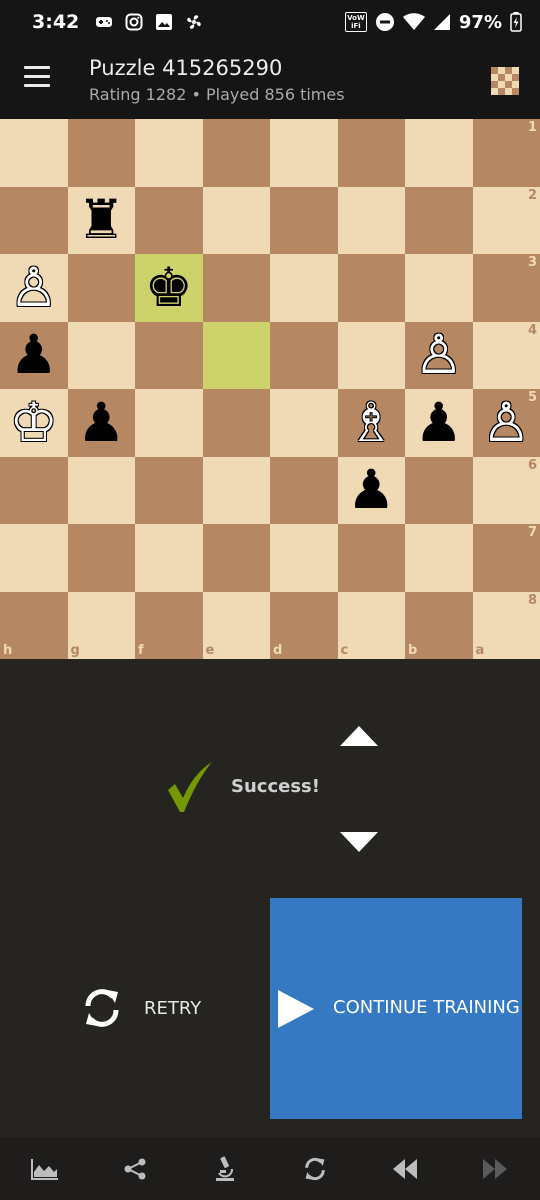 The width and height of the screenshot is (540, 1200). Describe the element at coordinates (304, 153) in the screenshot. I see `board-square-d1` at that location.